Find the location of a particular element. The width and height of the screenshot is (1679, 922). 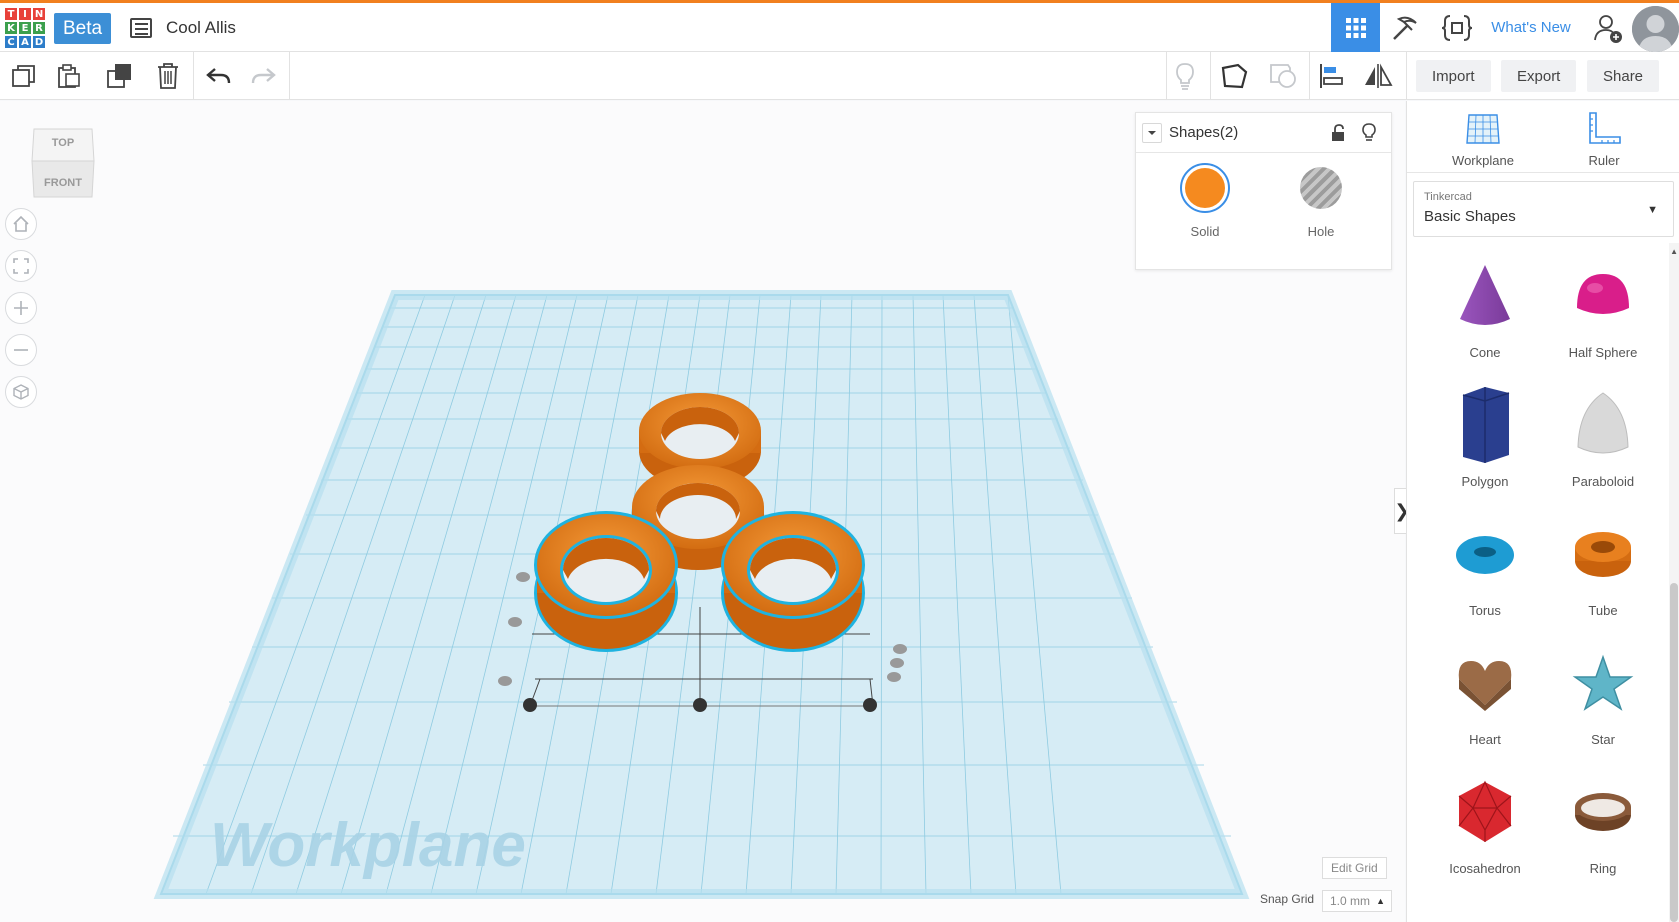

snap-grid-select: 1.0 mm ▲ is located at coordinates (1357, 901).